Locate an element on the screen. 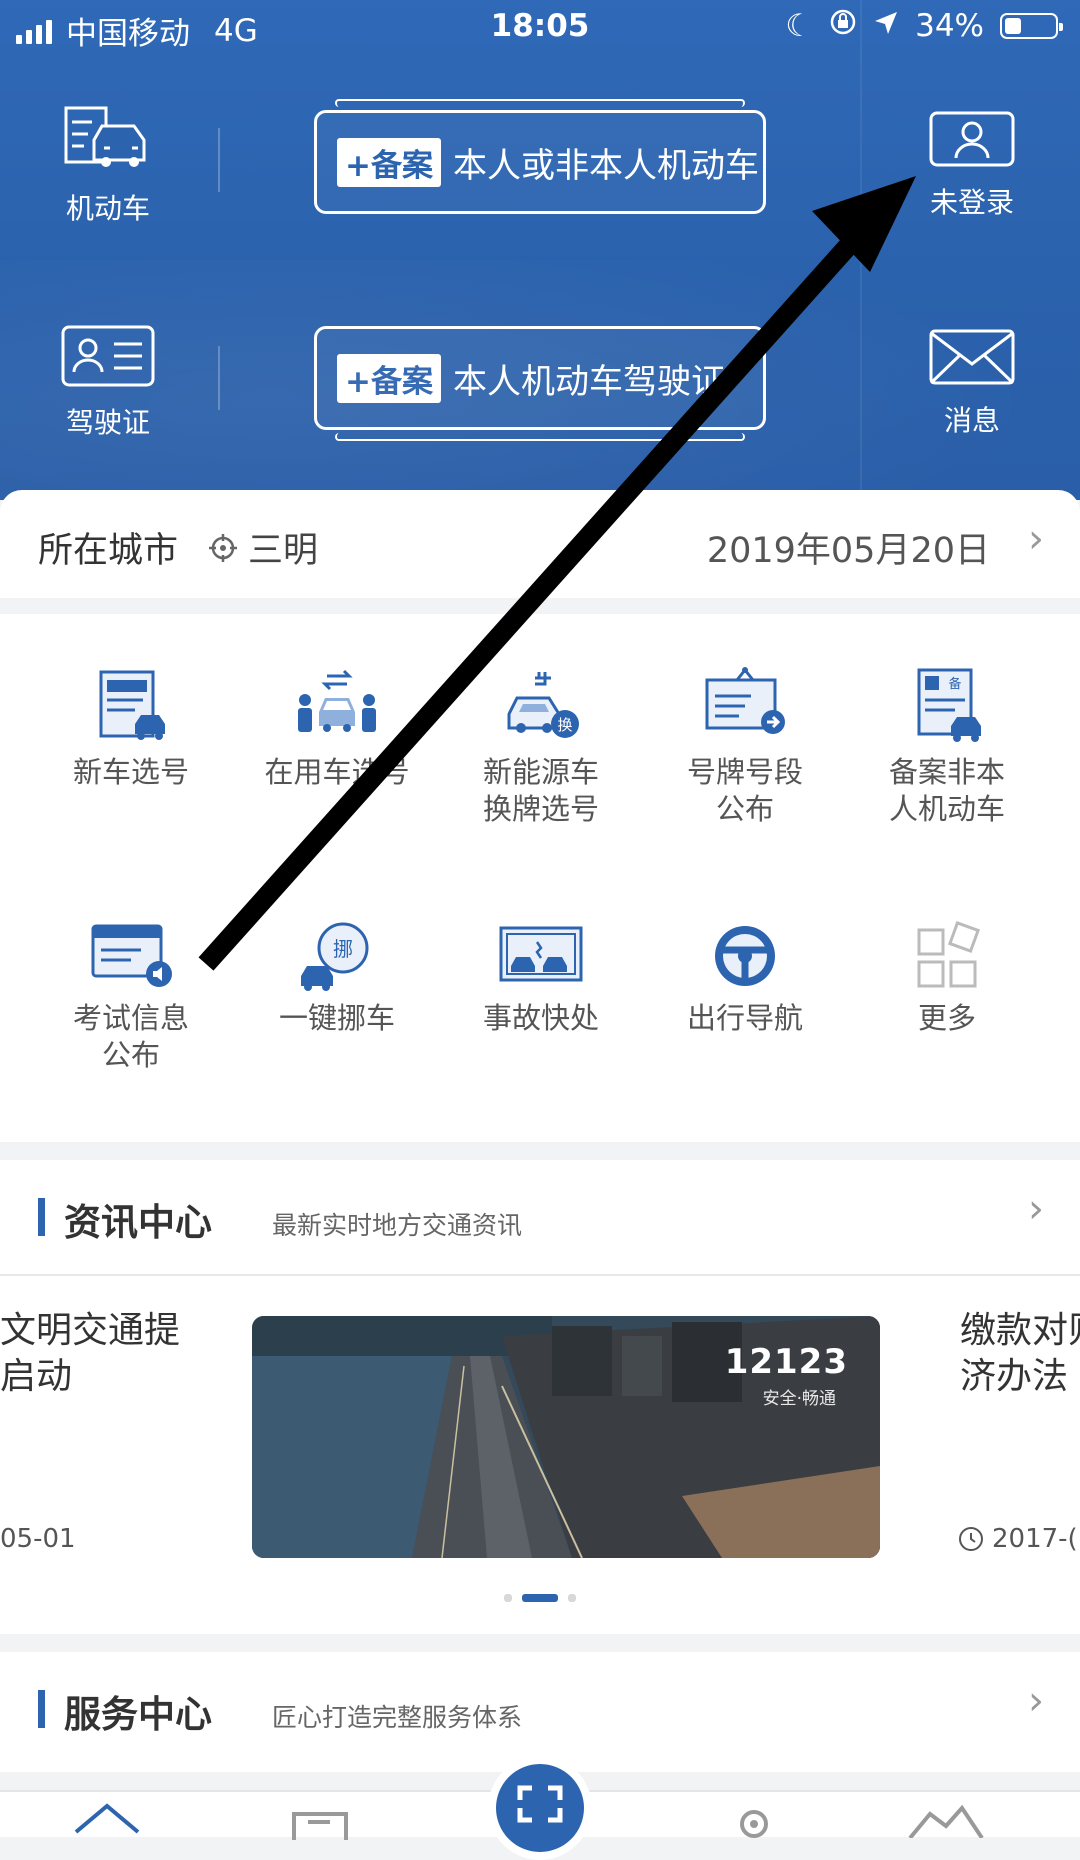  envelope-icon is located at coordinates (972, 357).